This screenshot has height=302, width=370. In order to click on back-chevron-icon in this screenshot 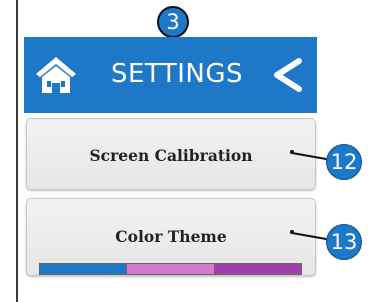, I will do `click(287, 75)`.